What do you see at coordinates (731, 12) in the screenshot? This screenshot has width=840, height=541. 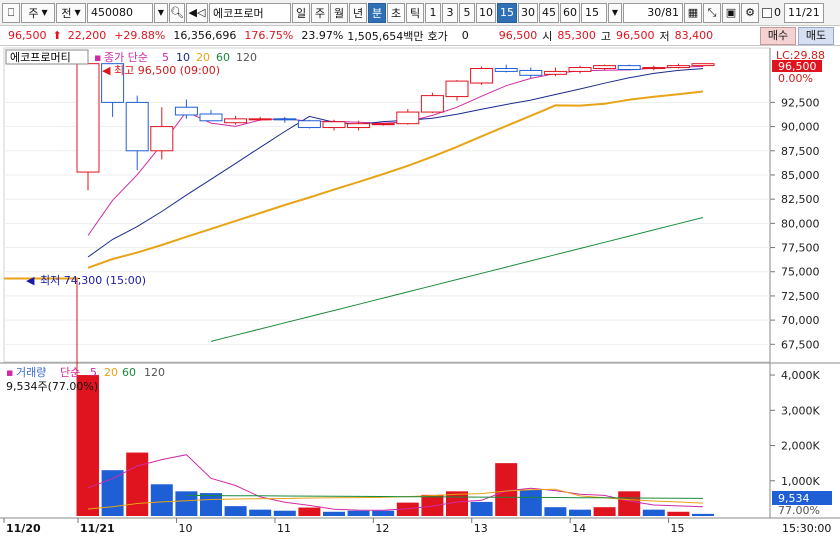 I see `save-icon: ▣` at bounding box center [731, 12].